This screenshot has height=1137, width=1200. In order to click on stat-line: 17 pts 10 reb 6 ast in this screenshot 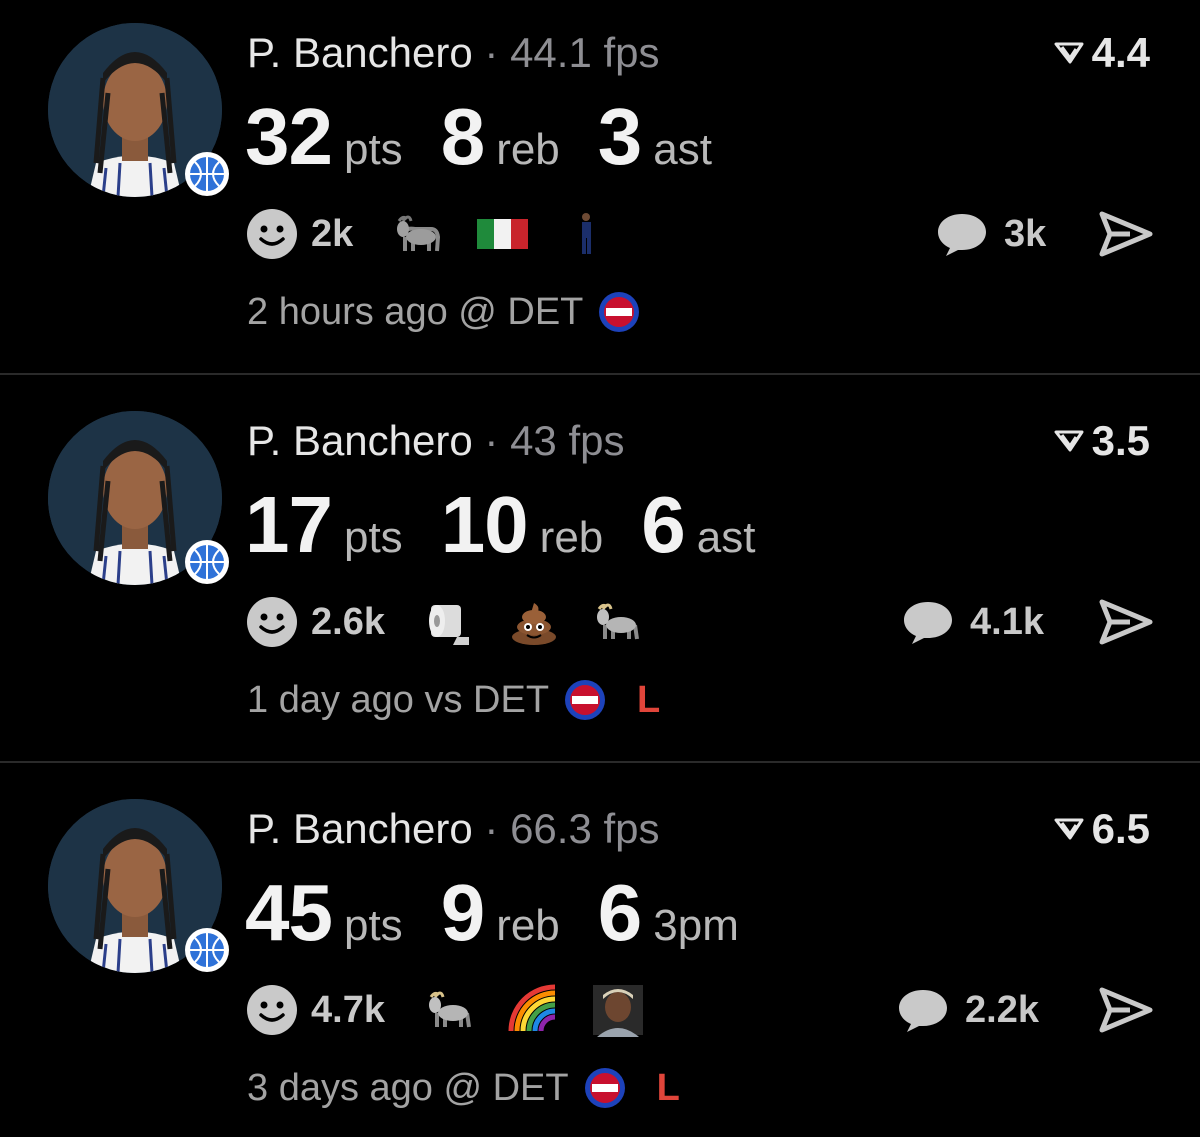, I will do `click(519, 525)`.